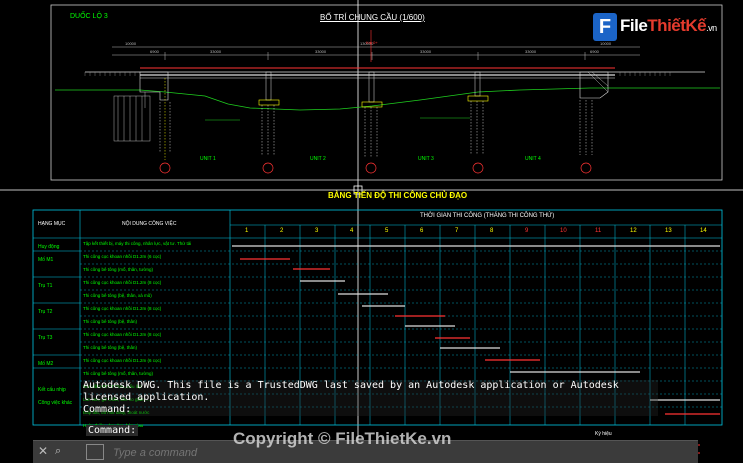 The image size is (743, 463). Describe the element at coordinates (457, 231) in the screenshot. I see `month-header: 7` at that location.